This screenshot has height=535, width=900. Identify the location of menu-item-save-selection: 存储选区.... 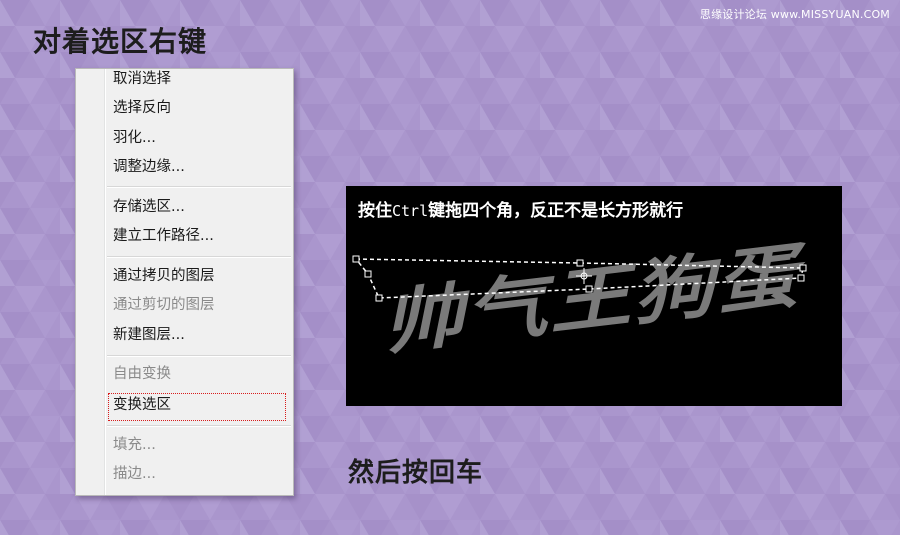
(149, 207).